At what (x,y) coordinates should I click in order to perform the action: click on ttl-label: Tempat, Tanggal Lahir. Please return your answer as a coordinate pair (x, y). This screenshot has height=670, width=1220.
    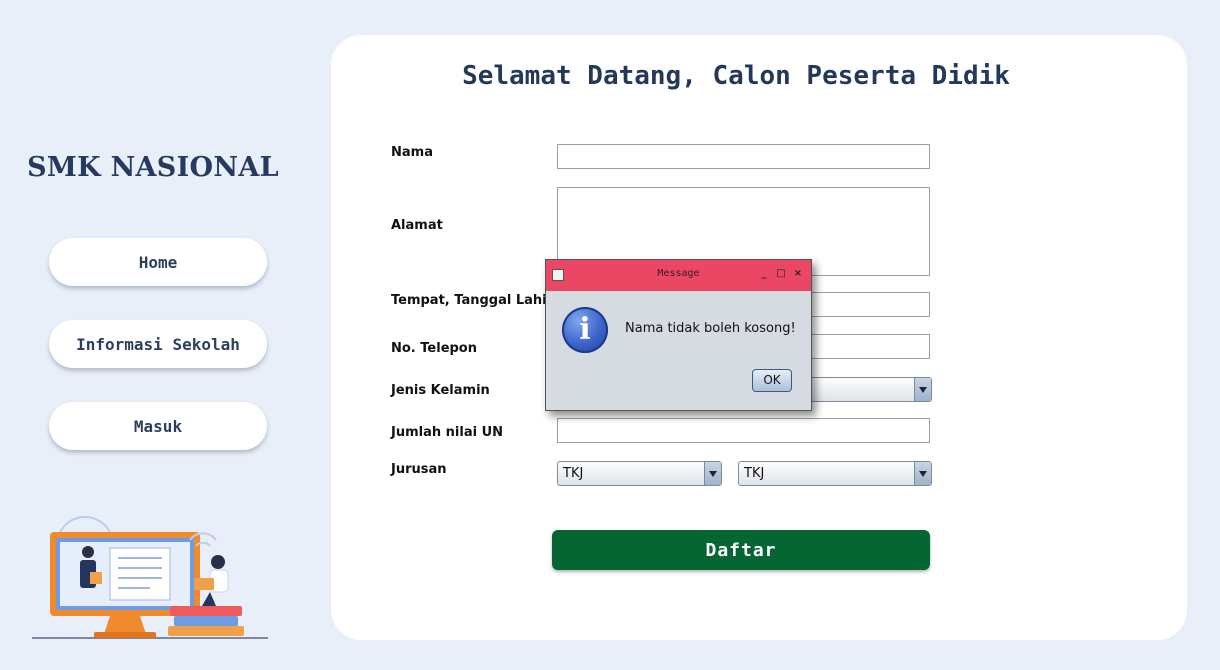
    Looking at the image, I should click on (472, 300).